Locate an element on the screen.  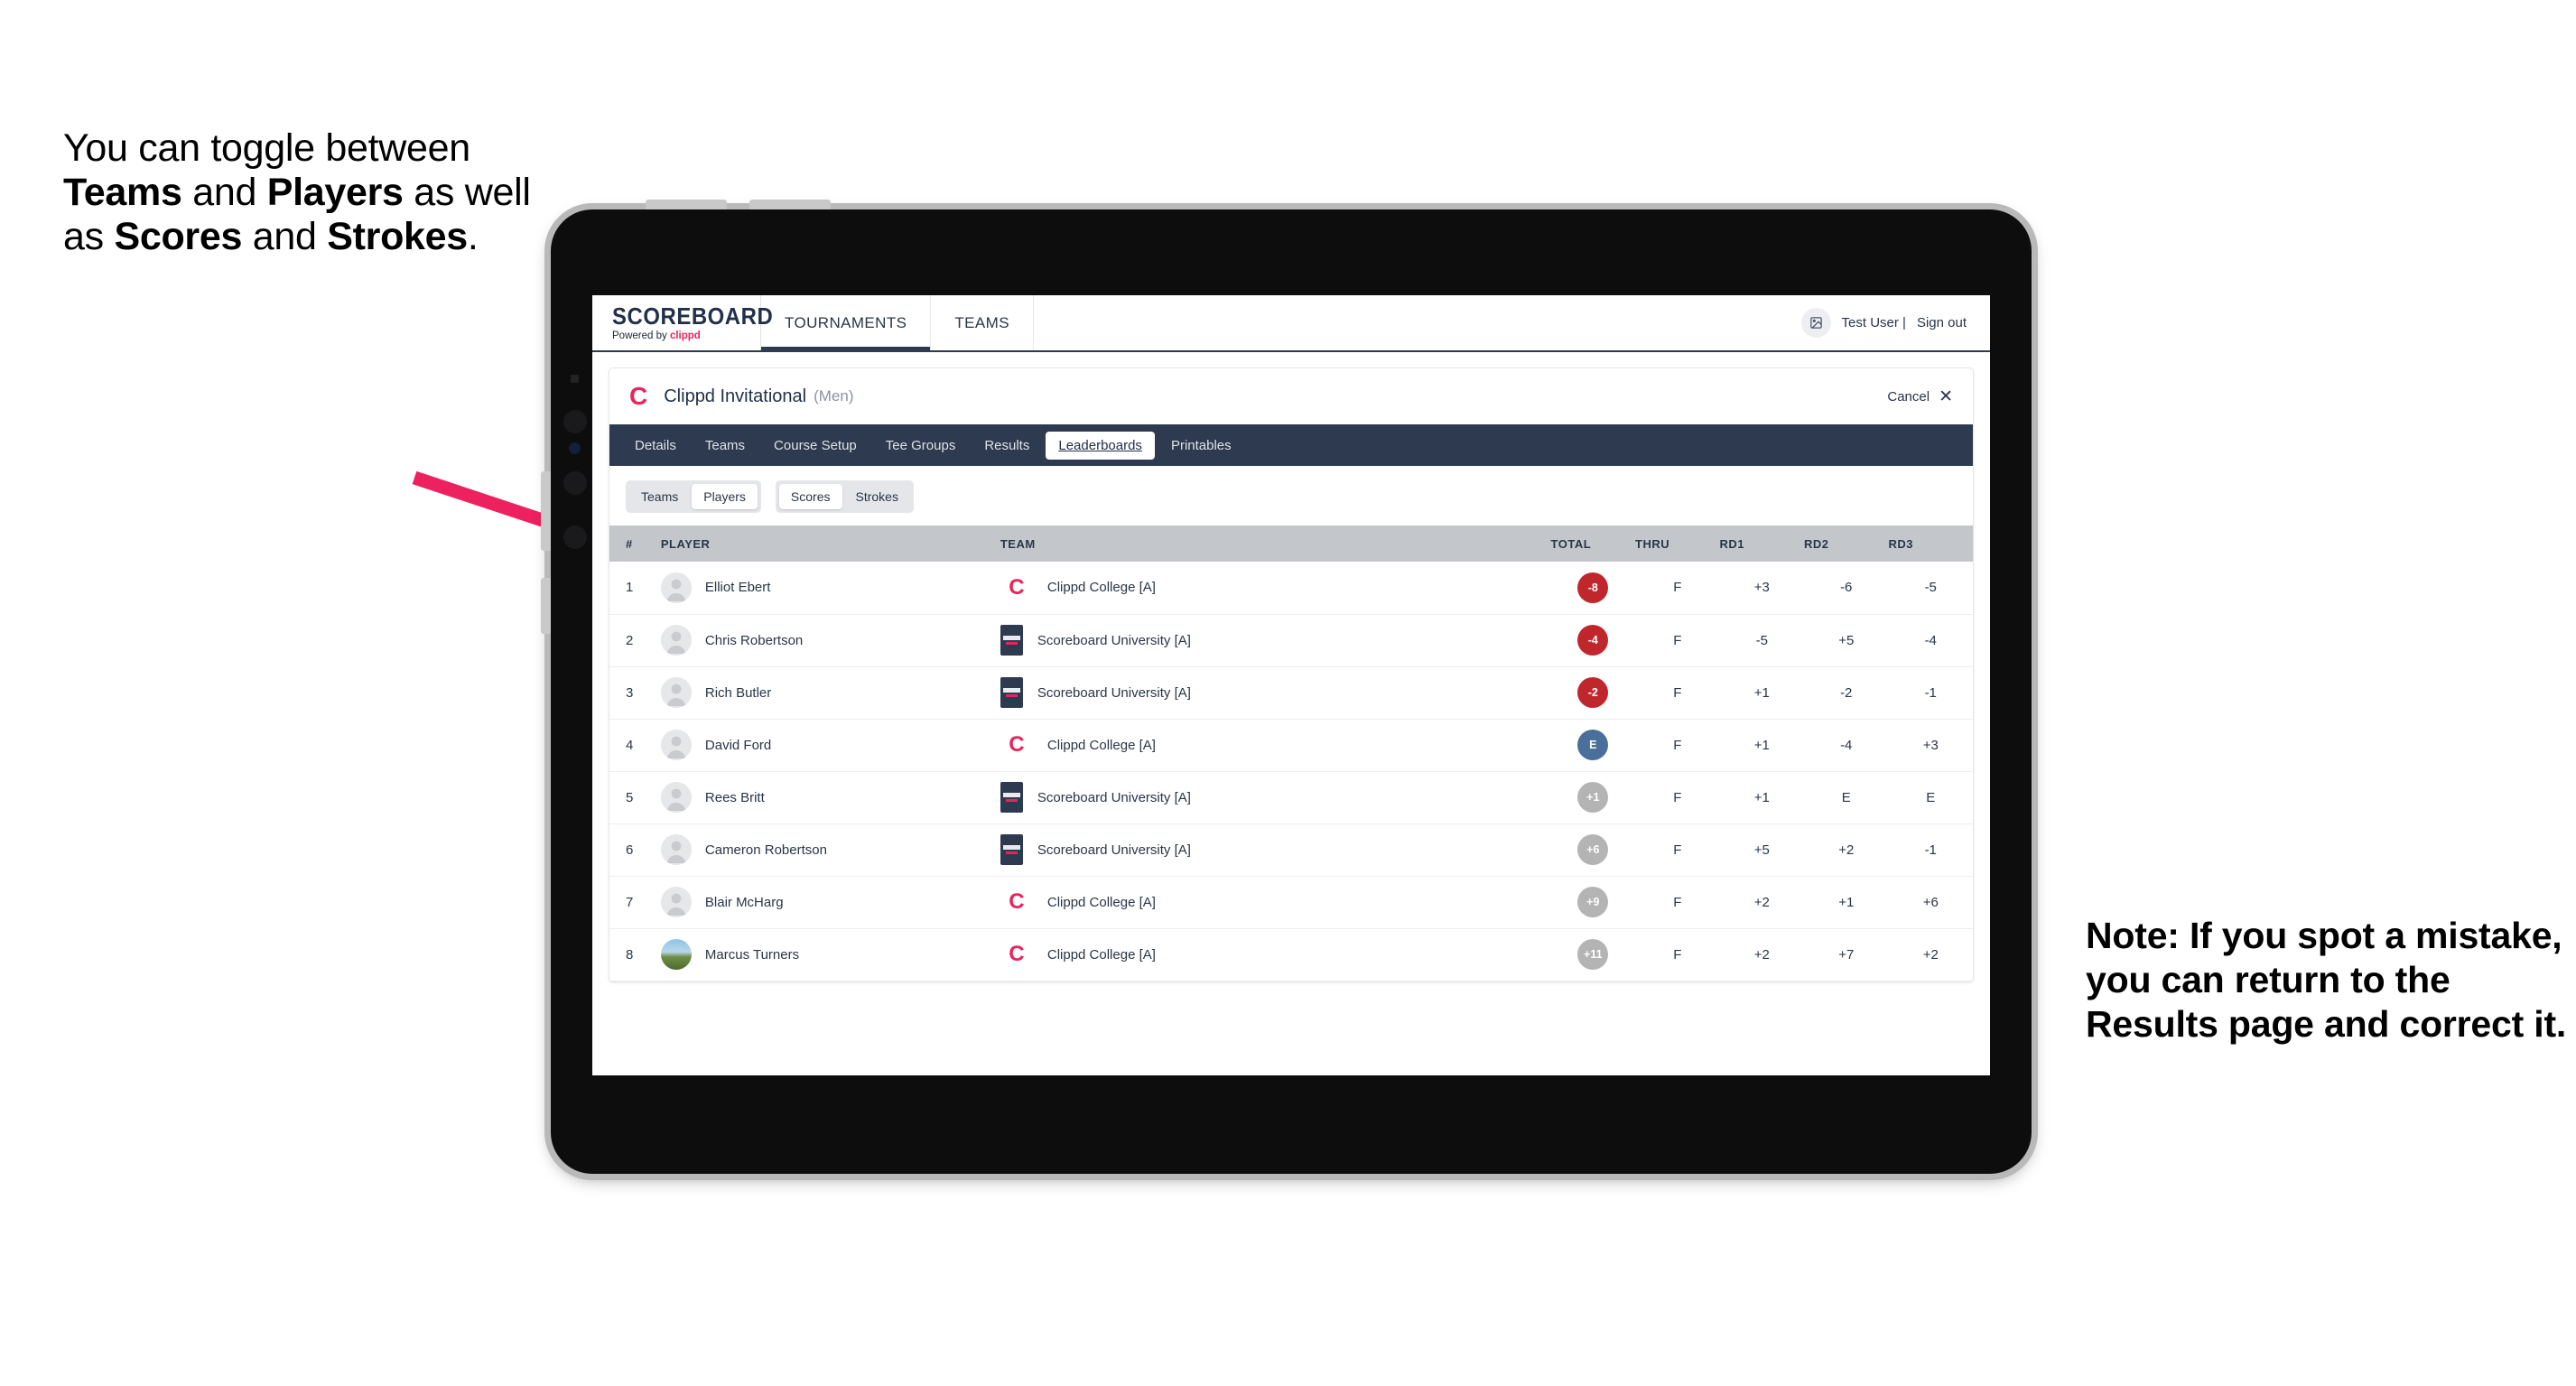
nav-tab-tournaments: TOURNAMENTS is located at coordinates (846, 322).